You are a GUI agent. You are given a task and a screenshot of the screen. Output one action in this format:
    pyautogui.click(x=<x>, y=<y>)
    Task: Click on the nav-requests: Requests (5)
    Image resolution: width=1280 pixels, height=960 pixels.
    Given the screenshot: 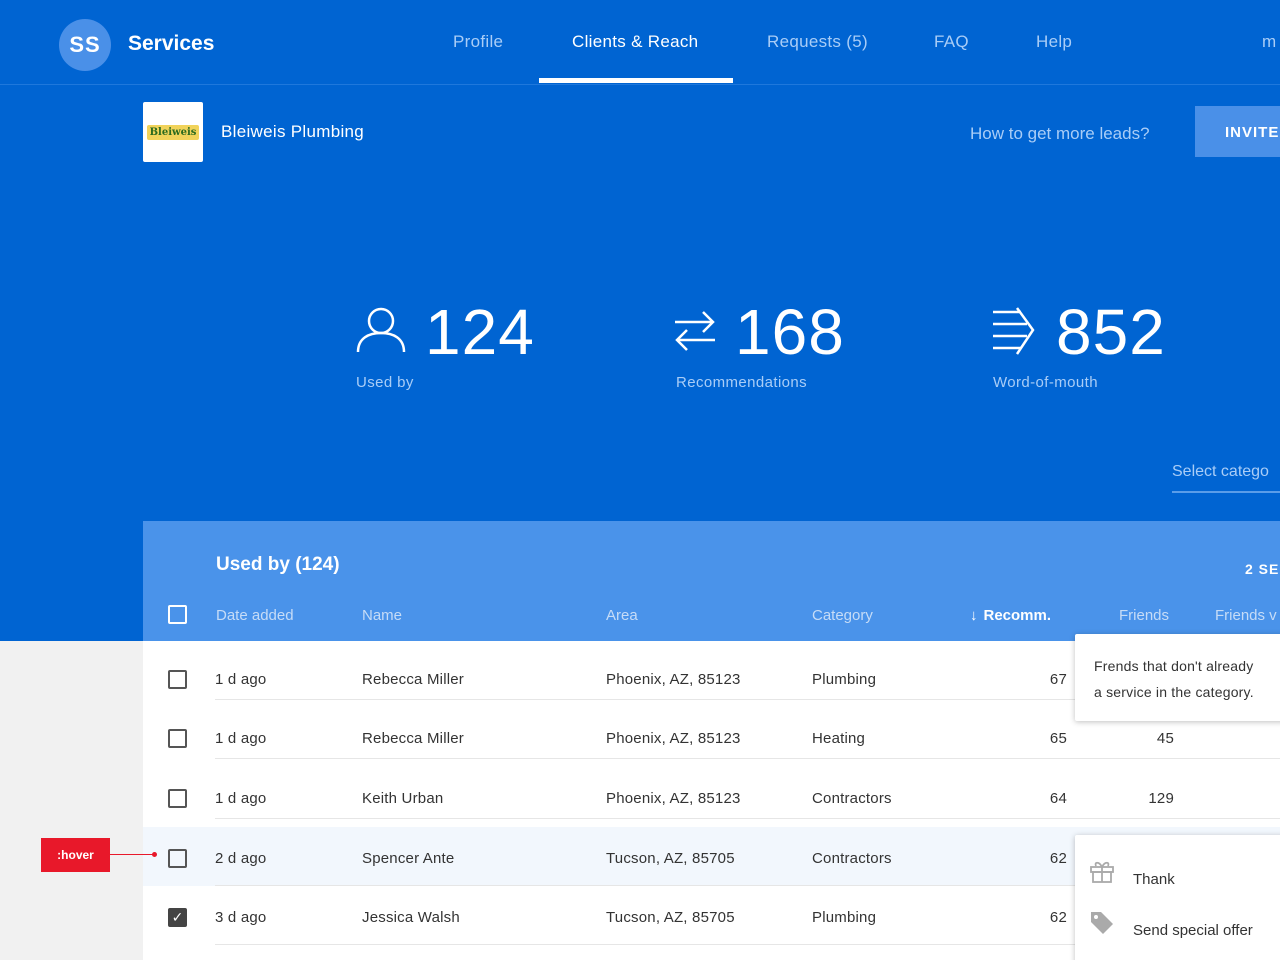 What is the action you would take?
    pyautogui.click(x=817, y=42)
    